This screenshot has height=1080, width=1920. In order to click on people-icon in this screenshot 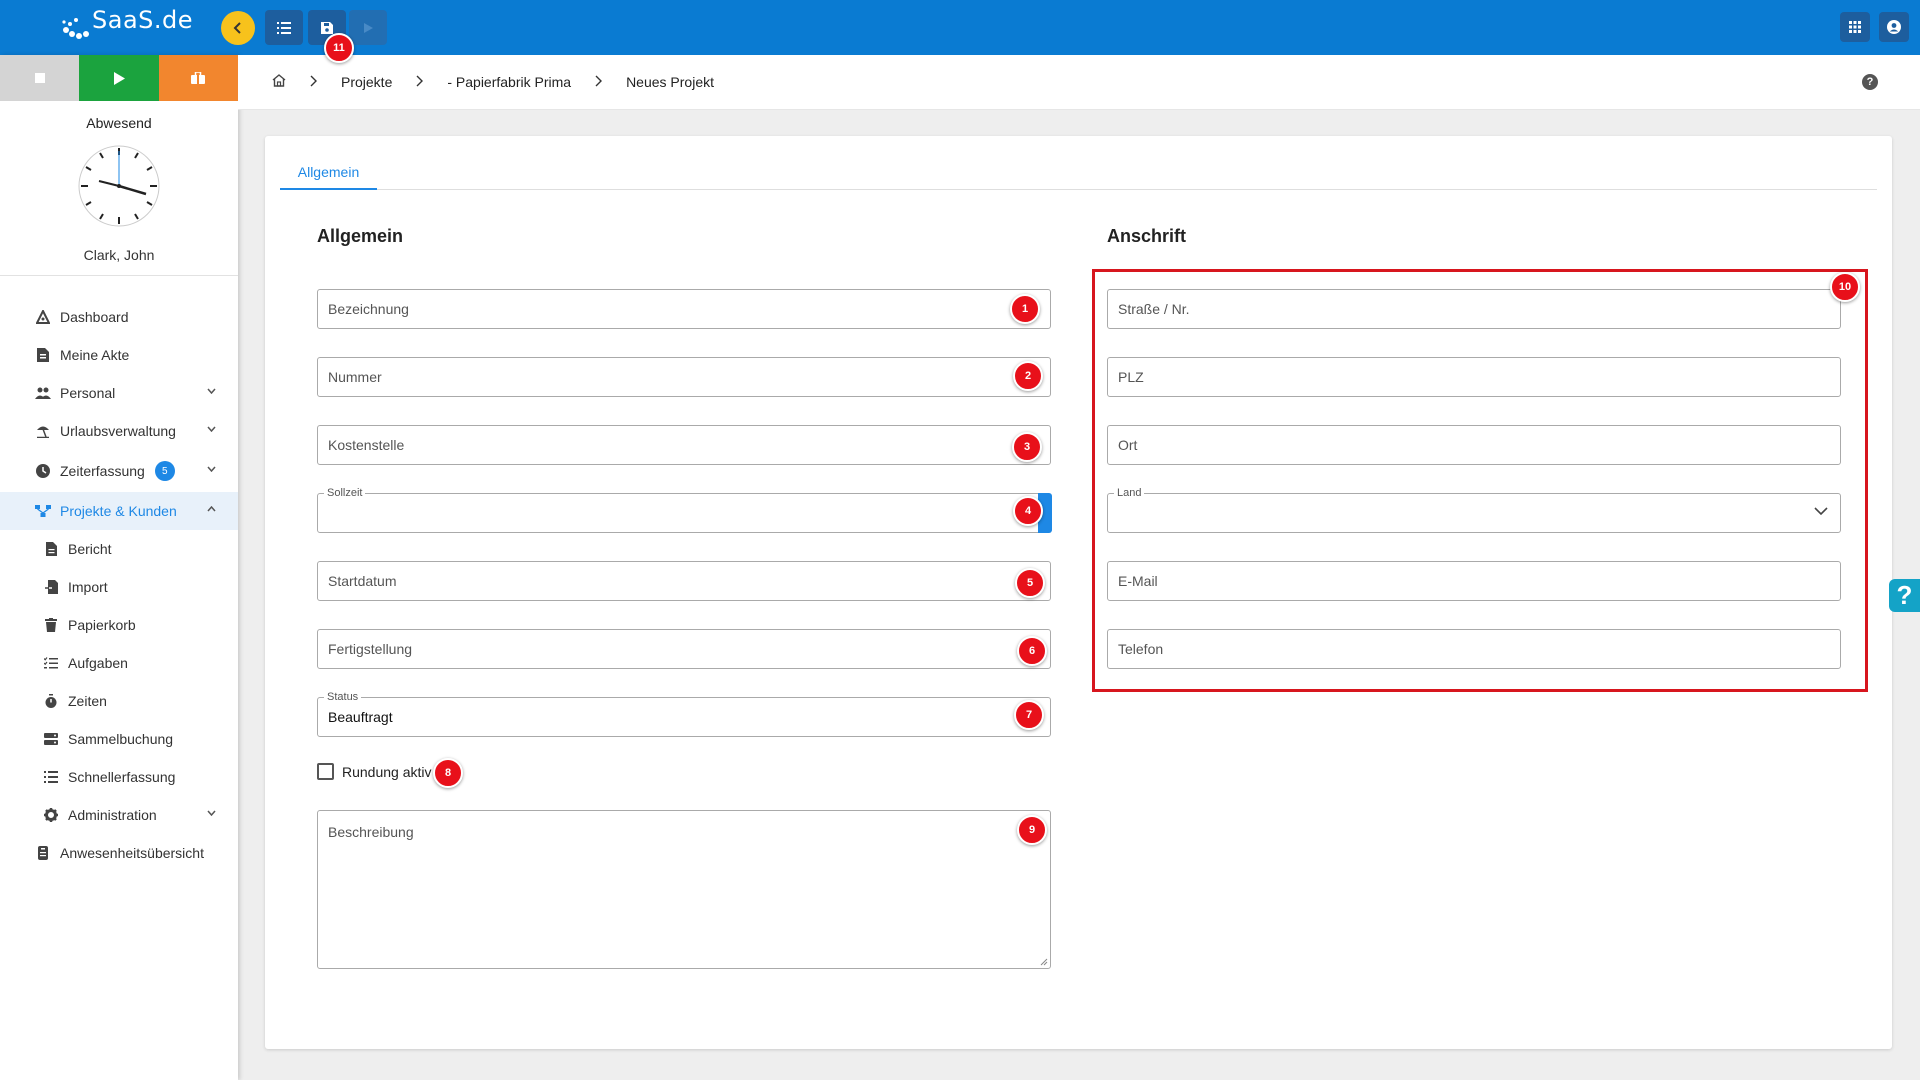, I will do `click(43, 393)`.